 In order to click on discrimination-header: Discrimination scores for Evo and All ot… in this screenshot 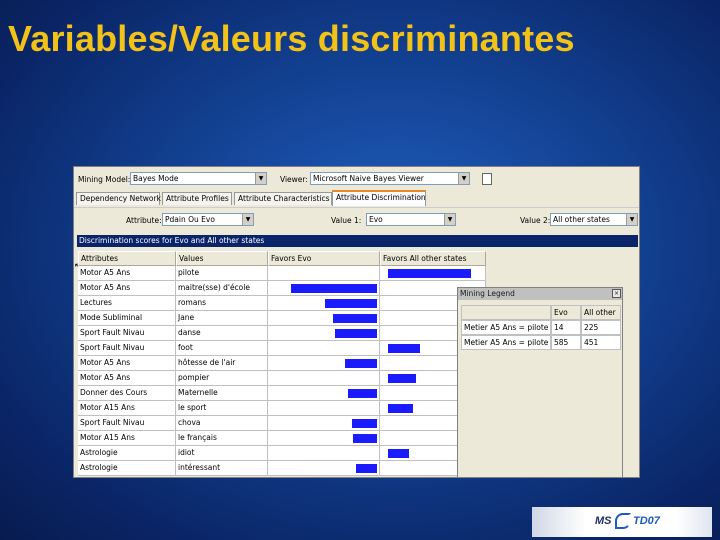, I will do `click(357, 241)`.